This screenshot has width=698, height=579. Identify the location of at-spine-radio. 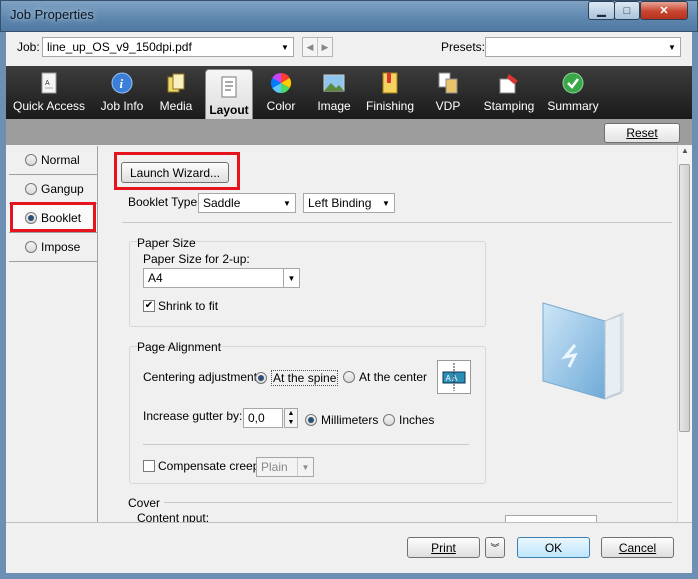
(261, 378).